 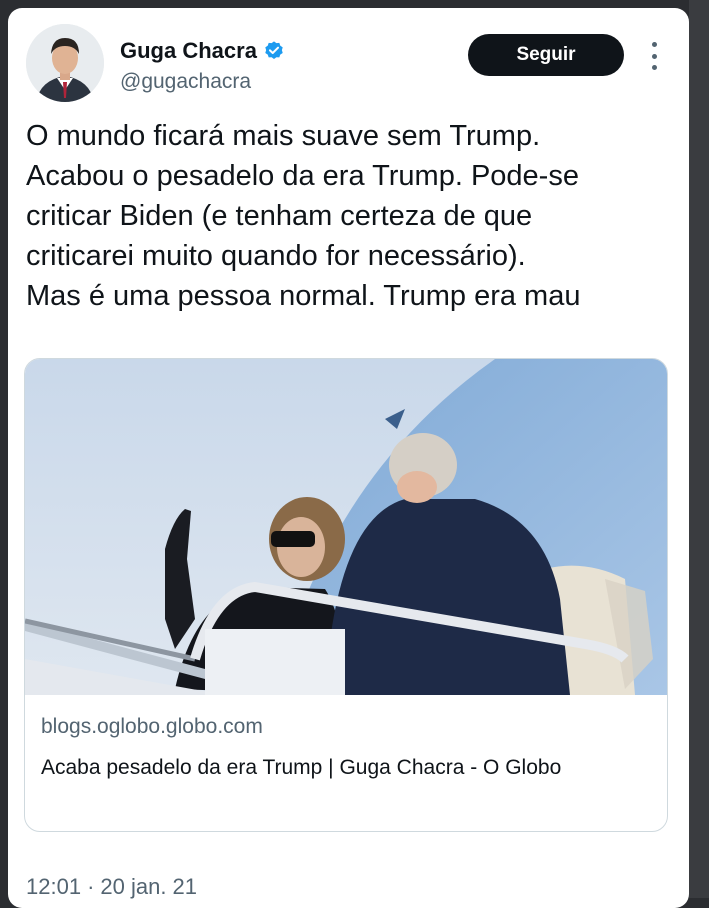 What do you see at coordinates (185, 82) in the screenshot?
I see `author-handle: @gugachacra` at bounding box center [185, 82].